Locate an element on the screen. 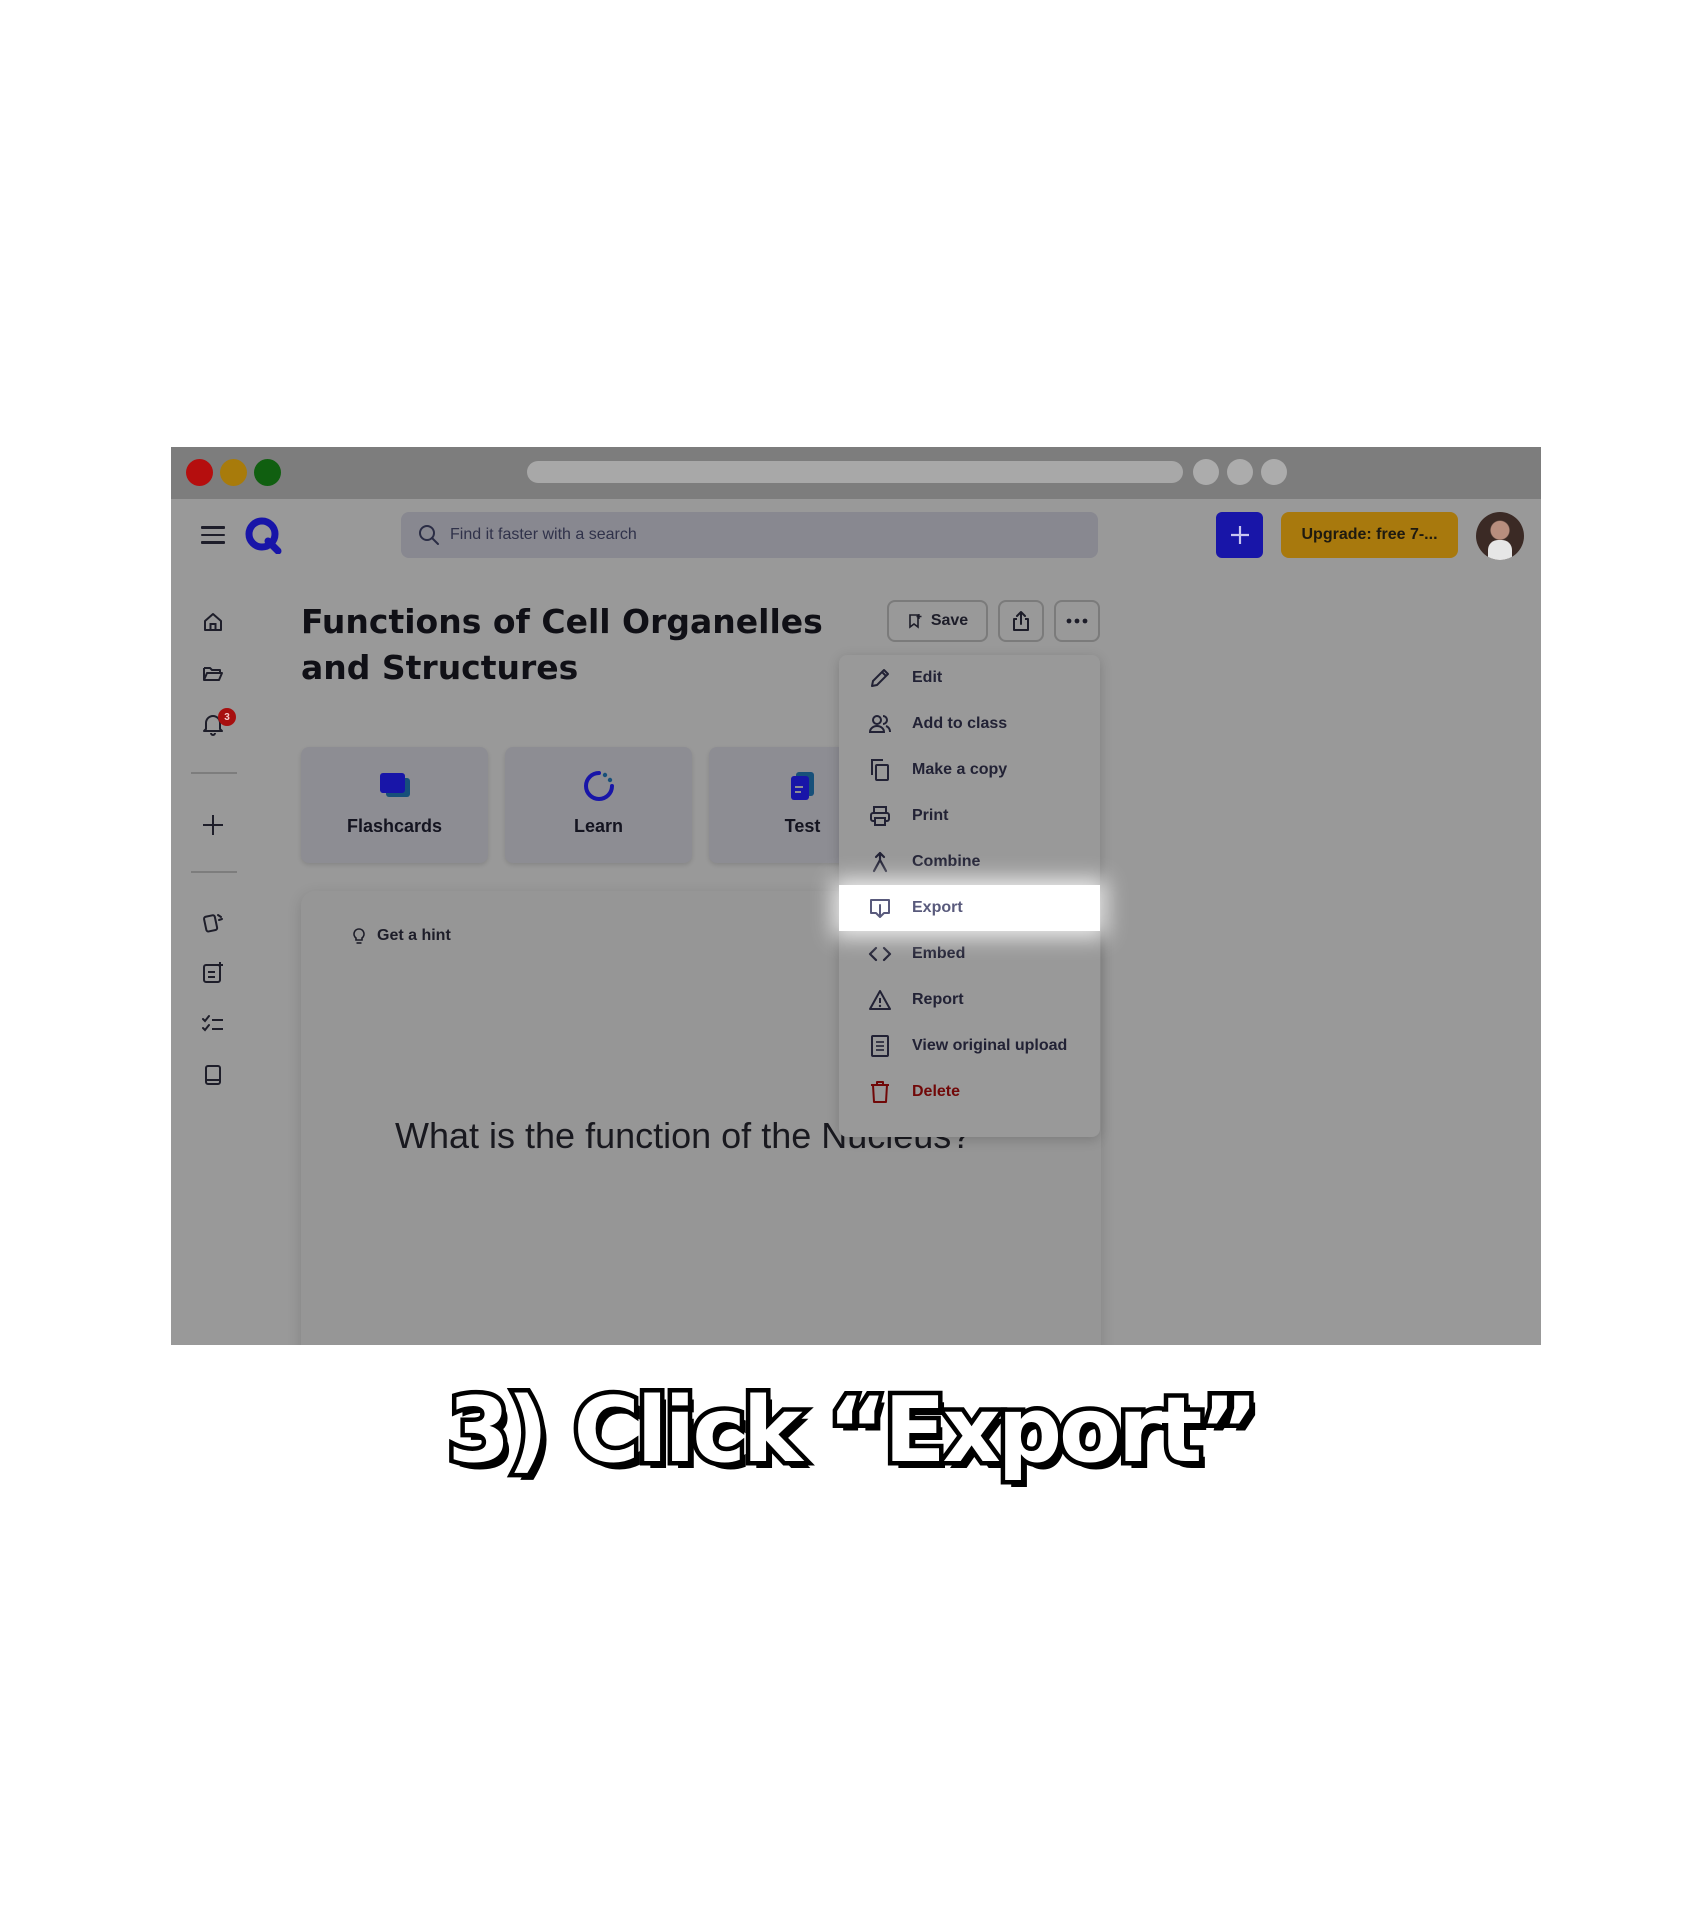 Image resolution: width=1703 pixels, height=1920 pixels. cards-icon is located at coordinates (213, 922).